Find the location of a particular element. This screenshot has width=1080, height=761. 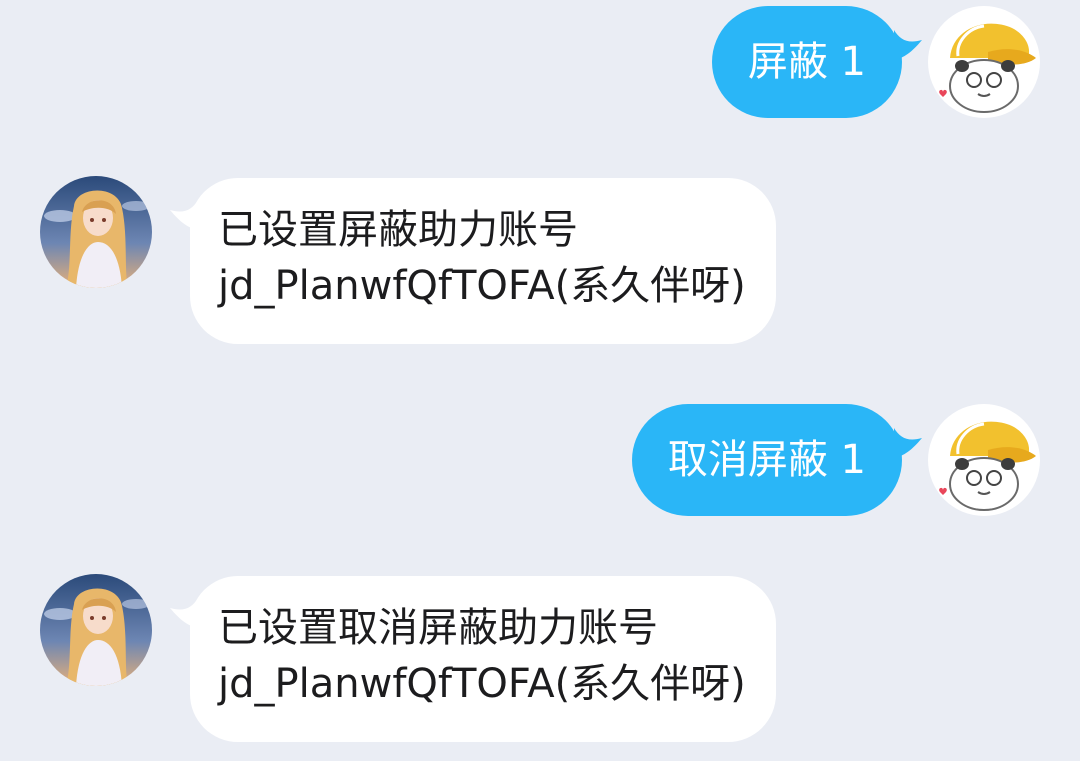

message-text-line: 已设置取消屏蔽助力账号 is located at coordinates (438, 628).